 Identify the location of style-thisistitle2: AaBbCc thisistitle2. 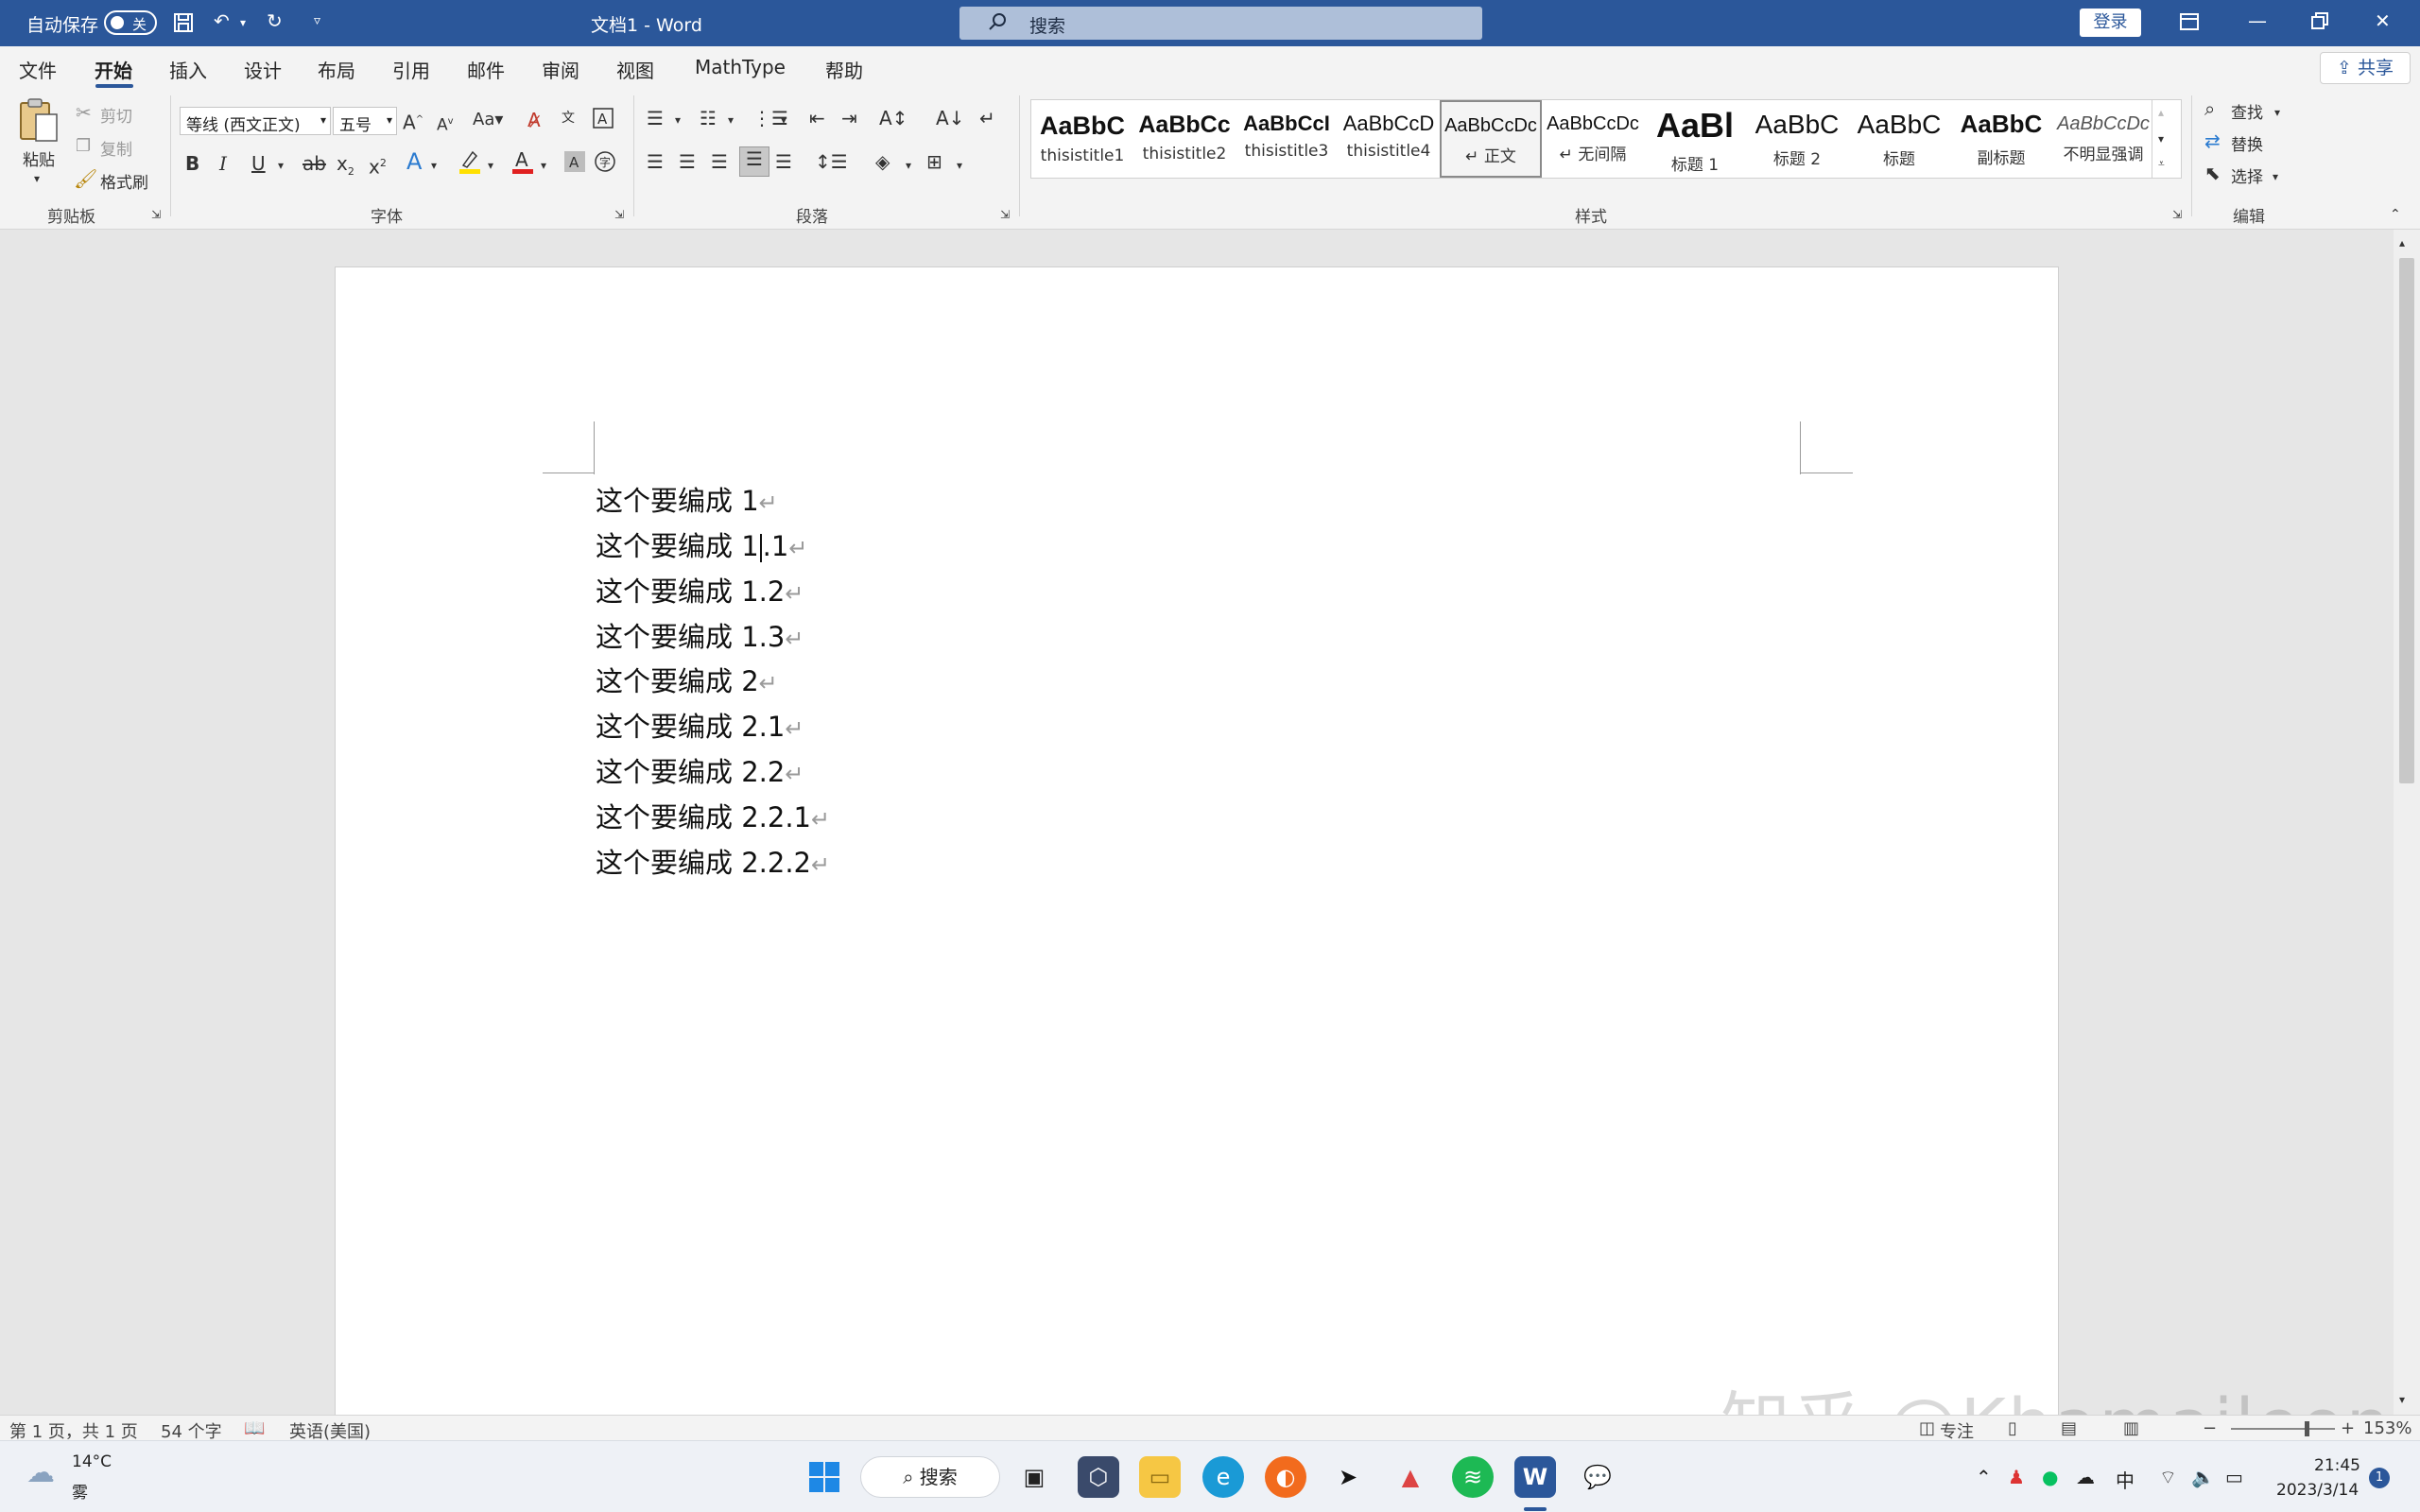
(1184, 139).